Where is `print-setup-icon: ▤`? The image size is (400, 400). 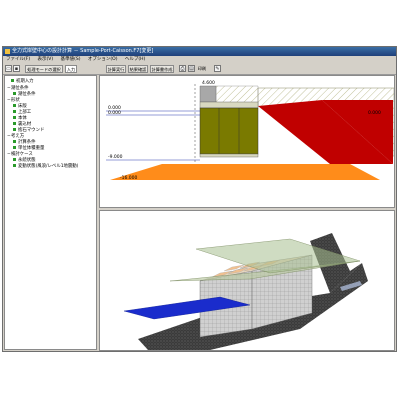
print-setup-icon: ▤ is located at coordinates (191, 68).